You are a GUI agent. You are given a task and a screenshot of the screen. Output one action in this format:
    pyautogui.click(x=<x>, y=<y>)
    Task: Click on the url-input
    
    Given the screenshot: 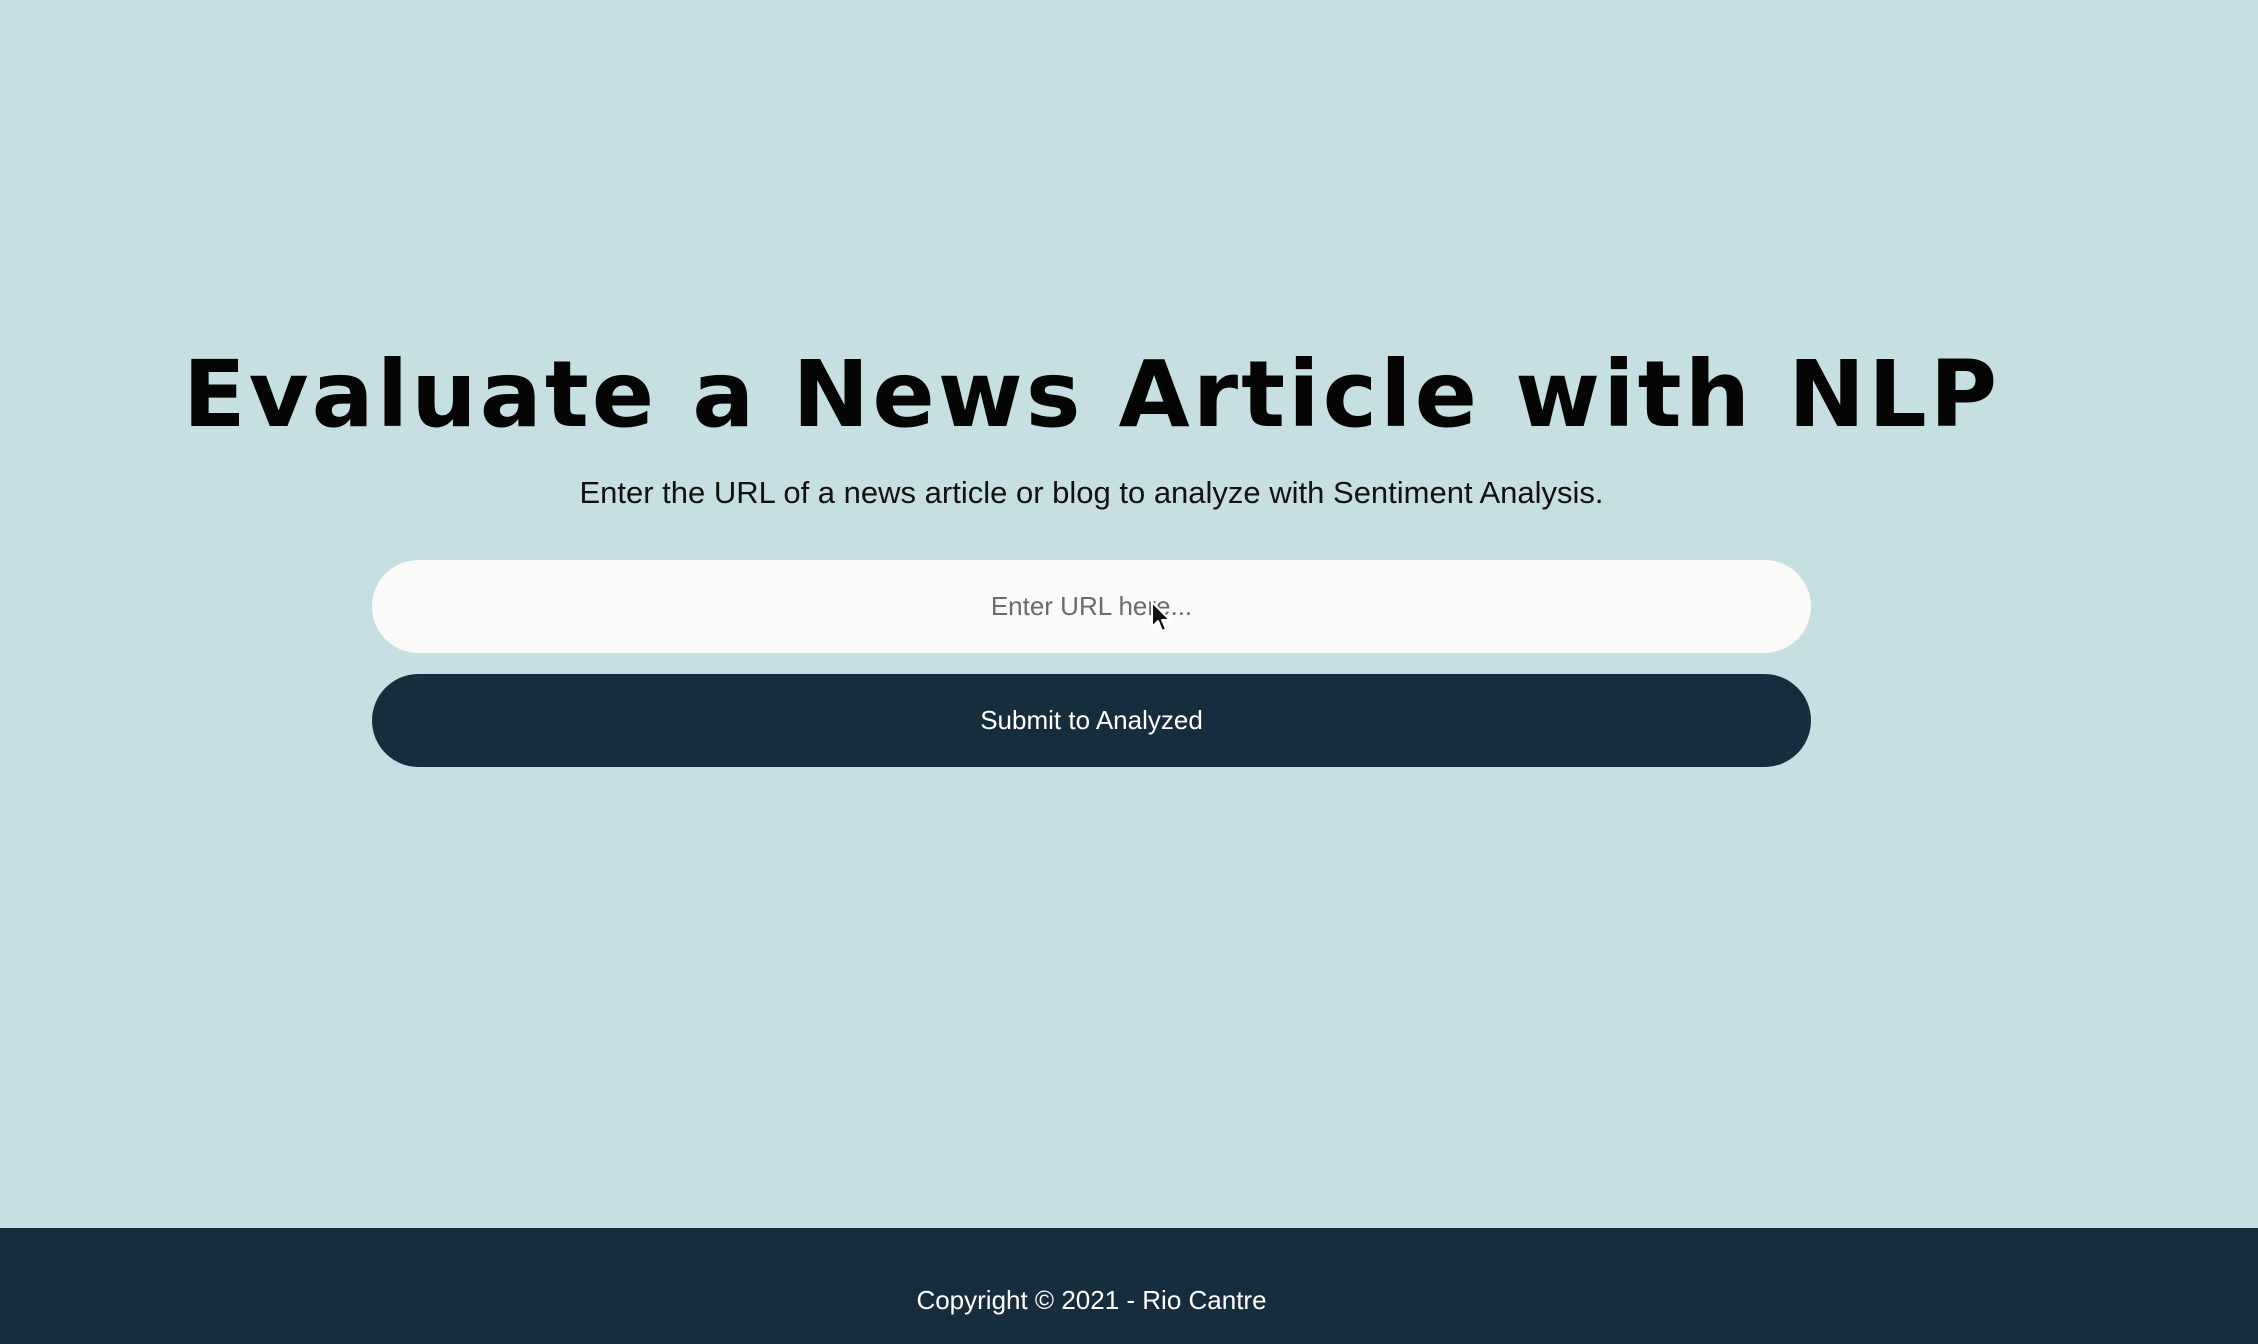 What is the action you would take?
    pyautogui.click(x=1091, y=606)
    